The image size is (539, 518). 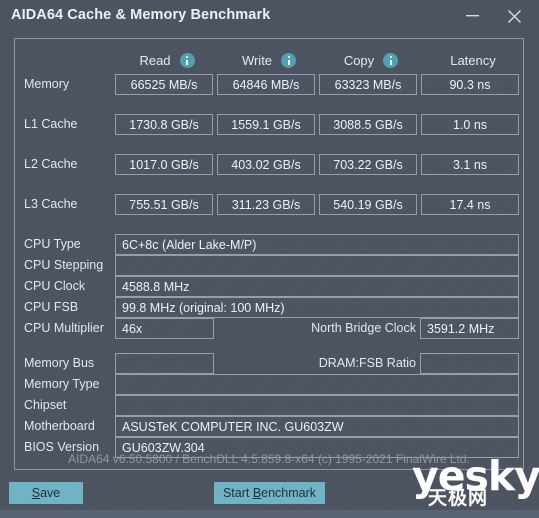 I want to click on label-cpu-multiplier: CPU Multiplier, so click(x=64, y=328).